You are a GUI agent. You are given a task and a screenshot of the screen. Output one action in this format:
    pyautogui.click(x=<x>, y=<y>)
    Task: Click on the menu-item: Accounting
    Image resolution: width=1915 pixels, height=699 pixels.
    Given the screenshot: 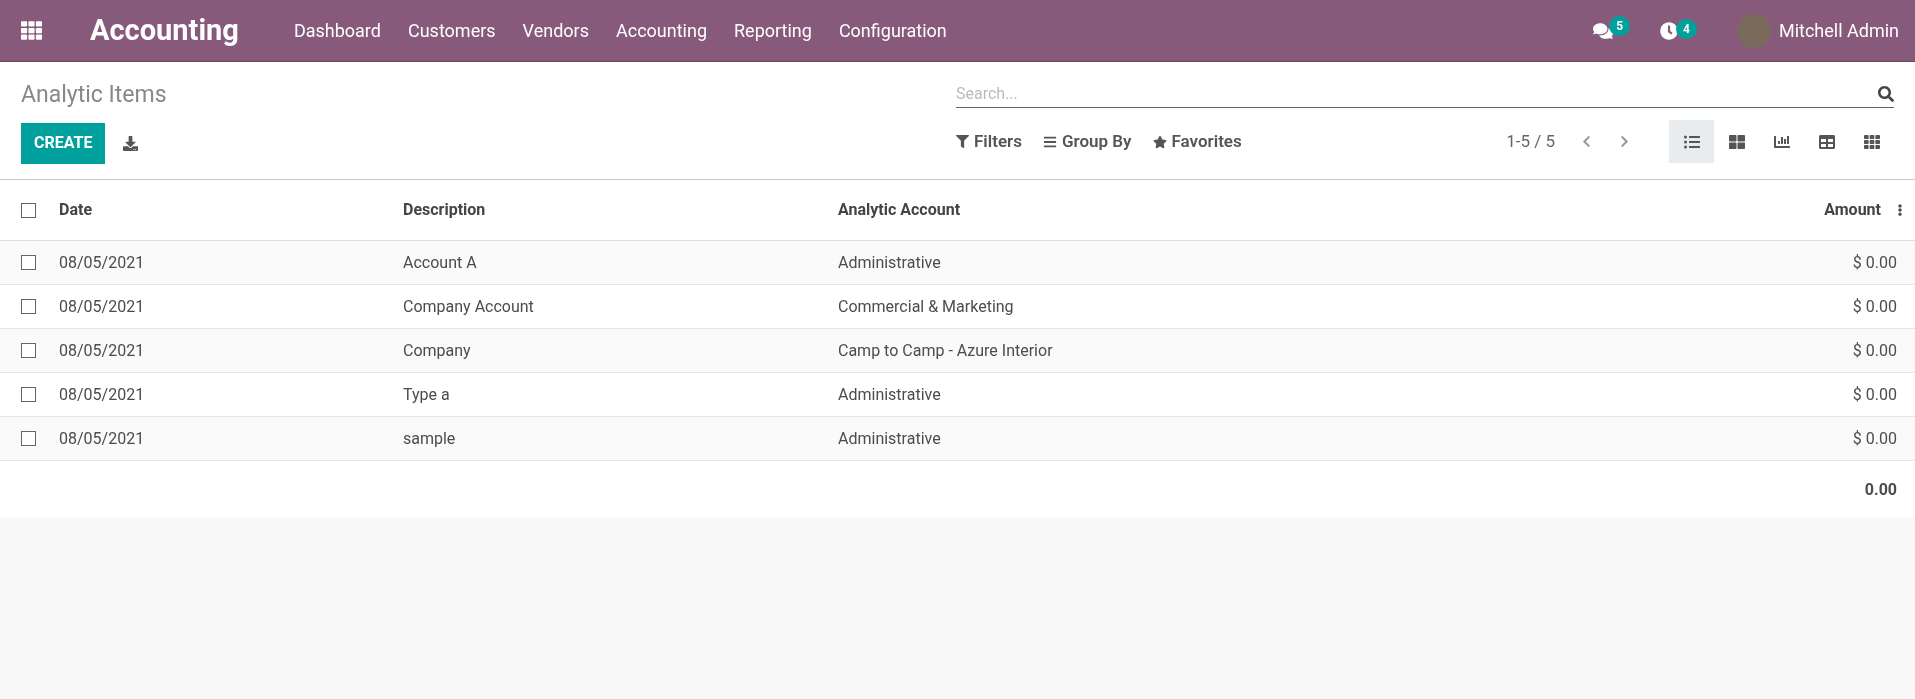 What is the action you would take?
    pyautogui.click(x=661, y=30)
    